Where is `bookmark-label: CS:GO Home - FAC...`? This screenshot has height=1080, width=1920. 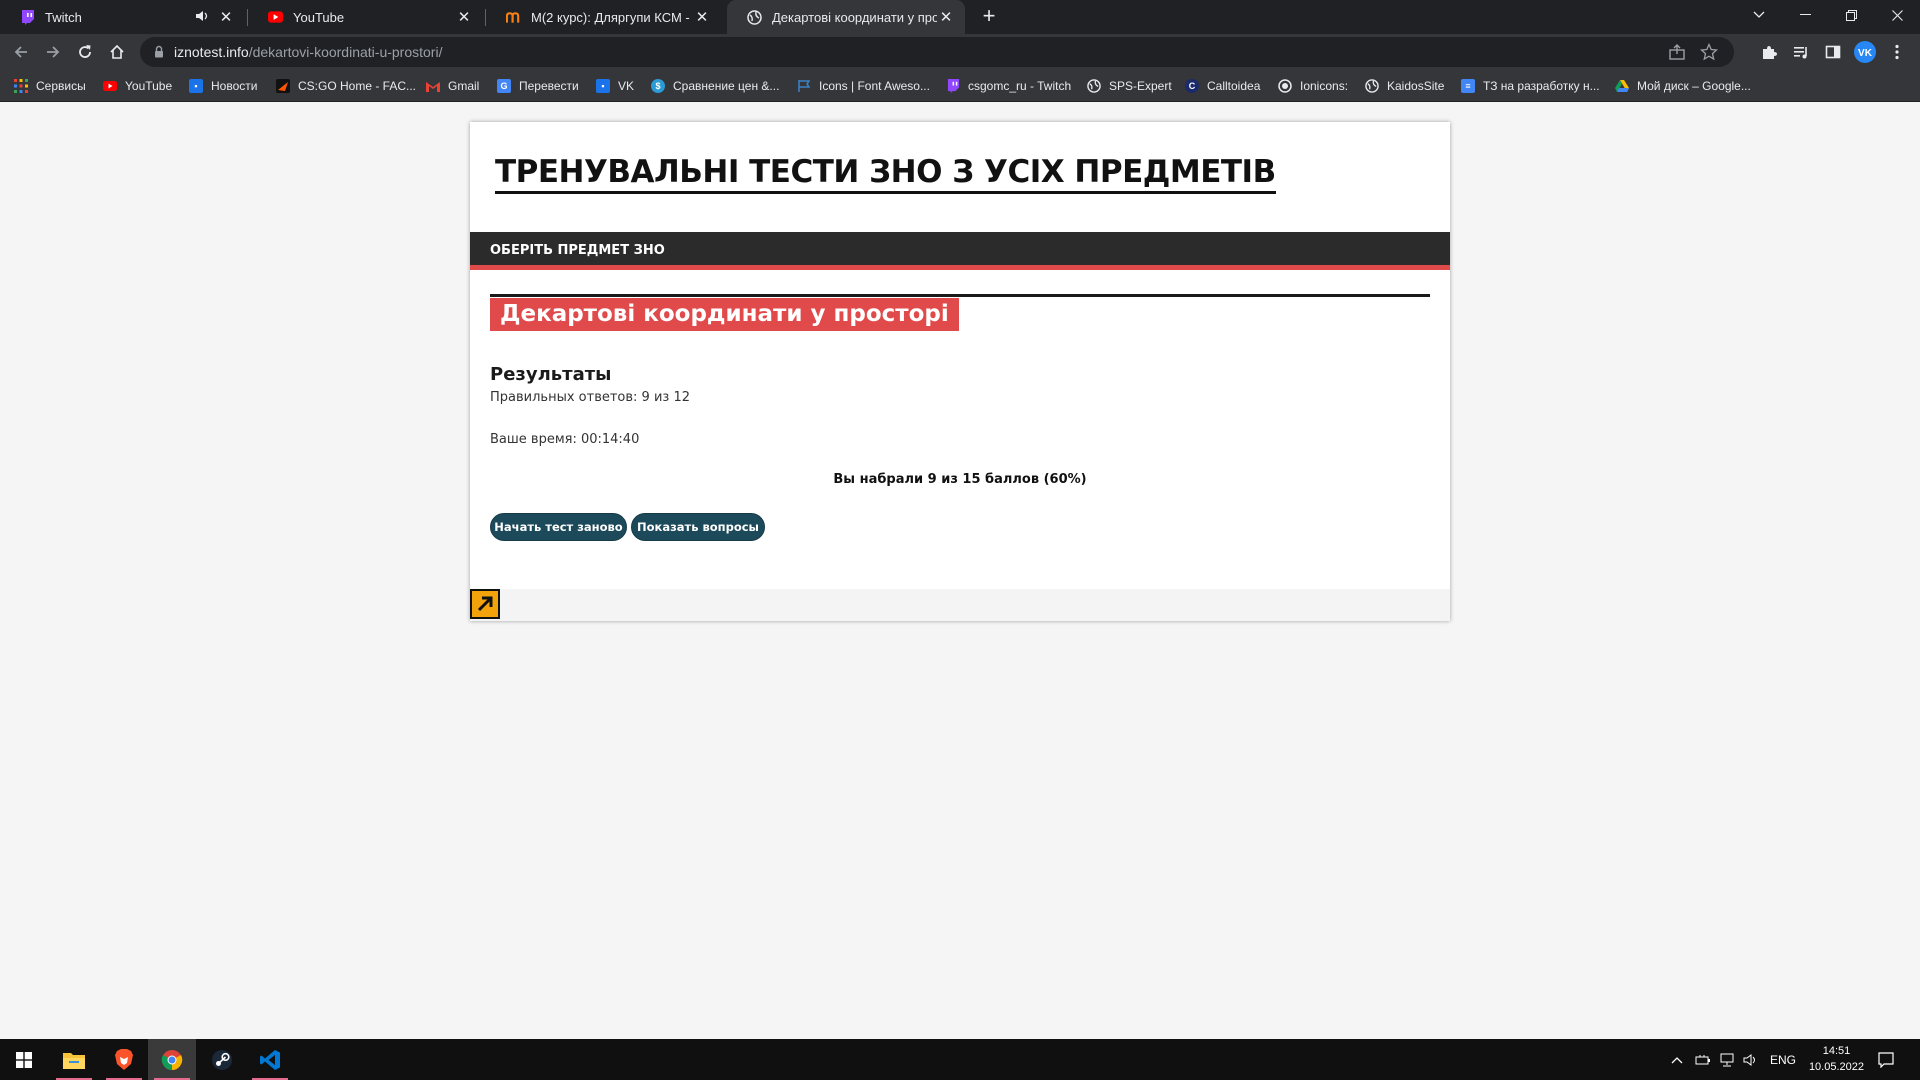
bookmark-label: CS:GO Home - FAC... is located at coordinates (357, 86).